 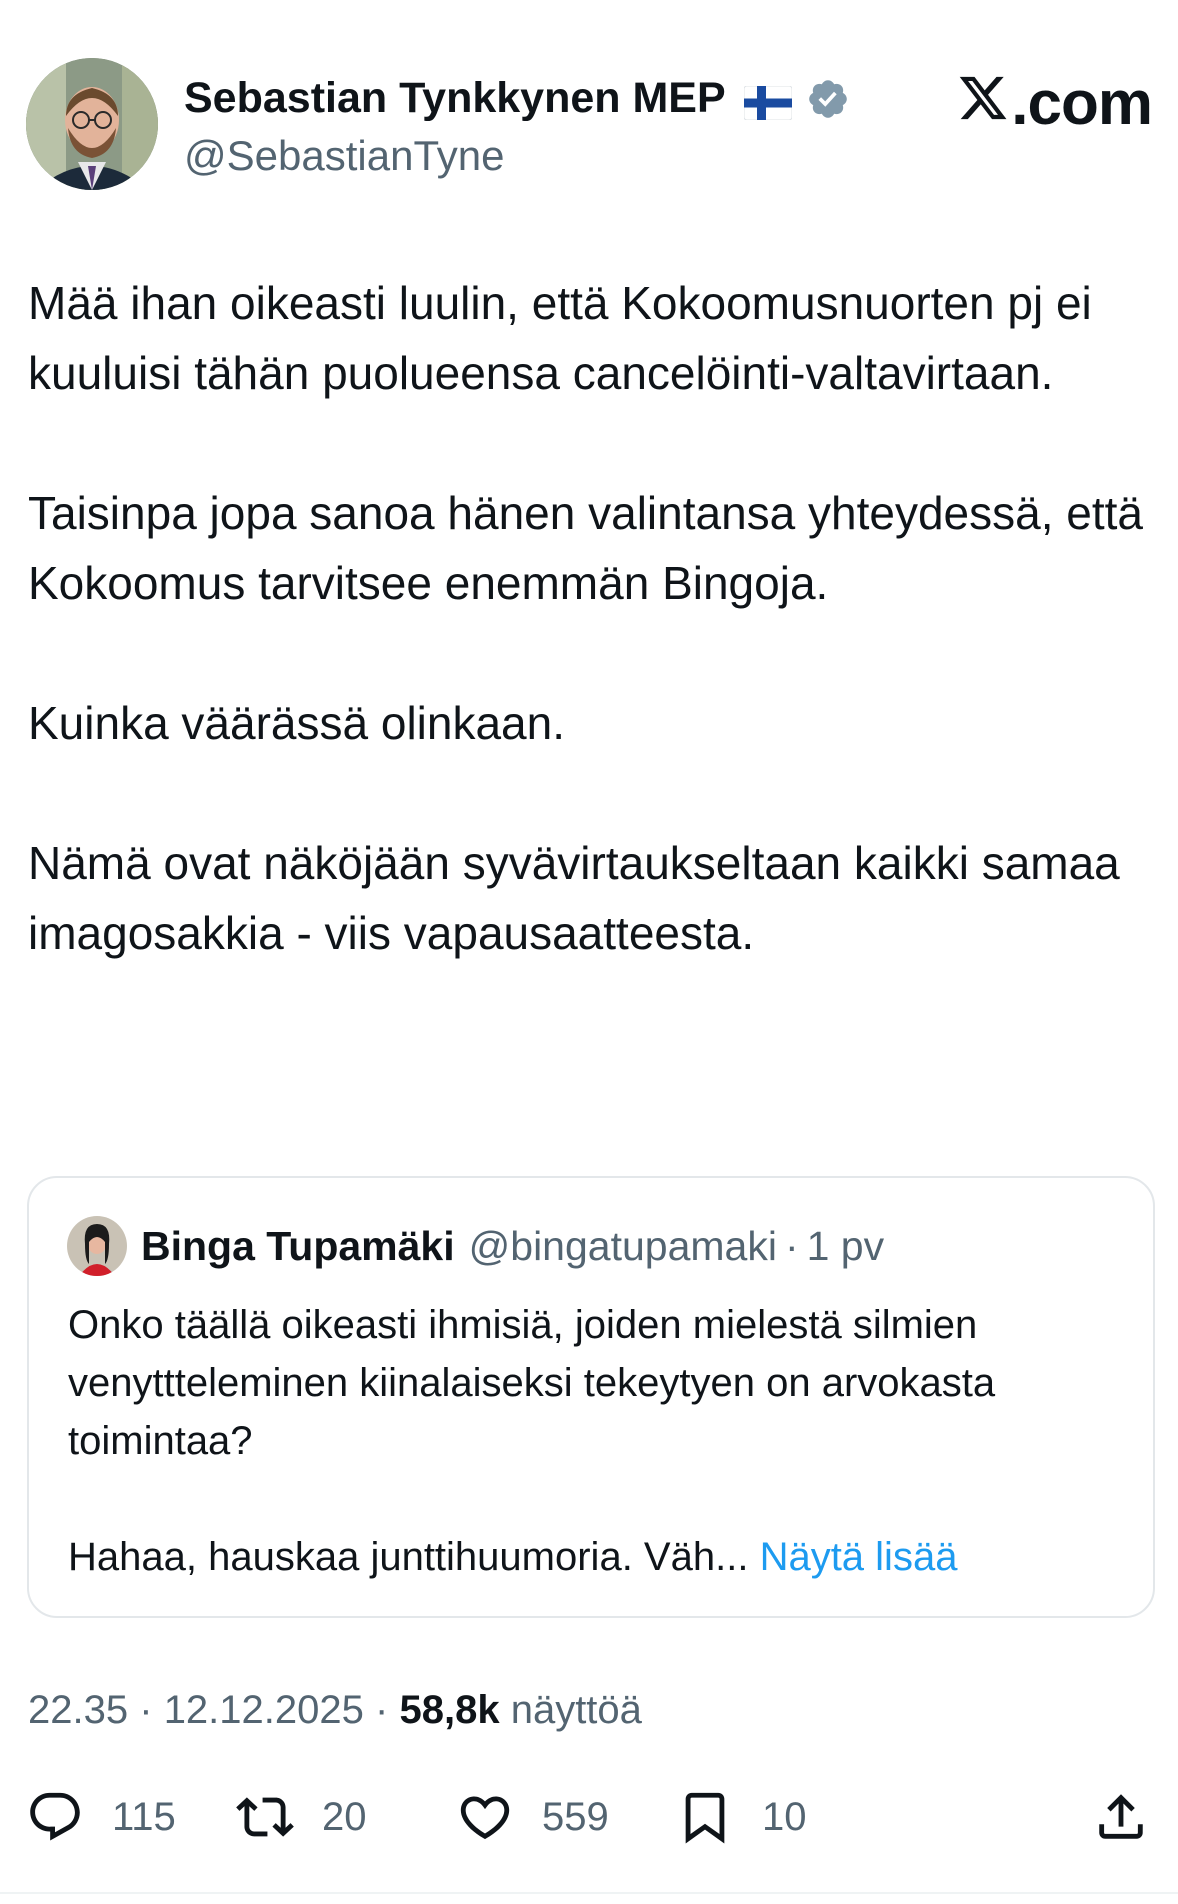 I want to click on view-count: 58,8k, so click(x=449, y=1710).